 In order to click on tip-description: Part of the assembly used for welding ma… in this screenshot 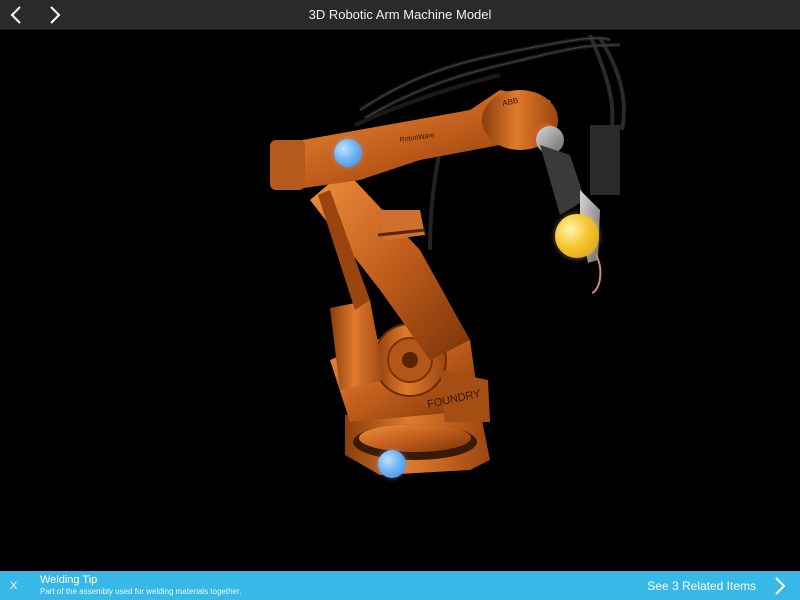, I will do `click(141, 591)`.